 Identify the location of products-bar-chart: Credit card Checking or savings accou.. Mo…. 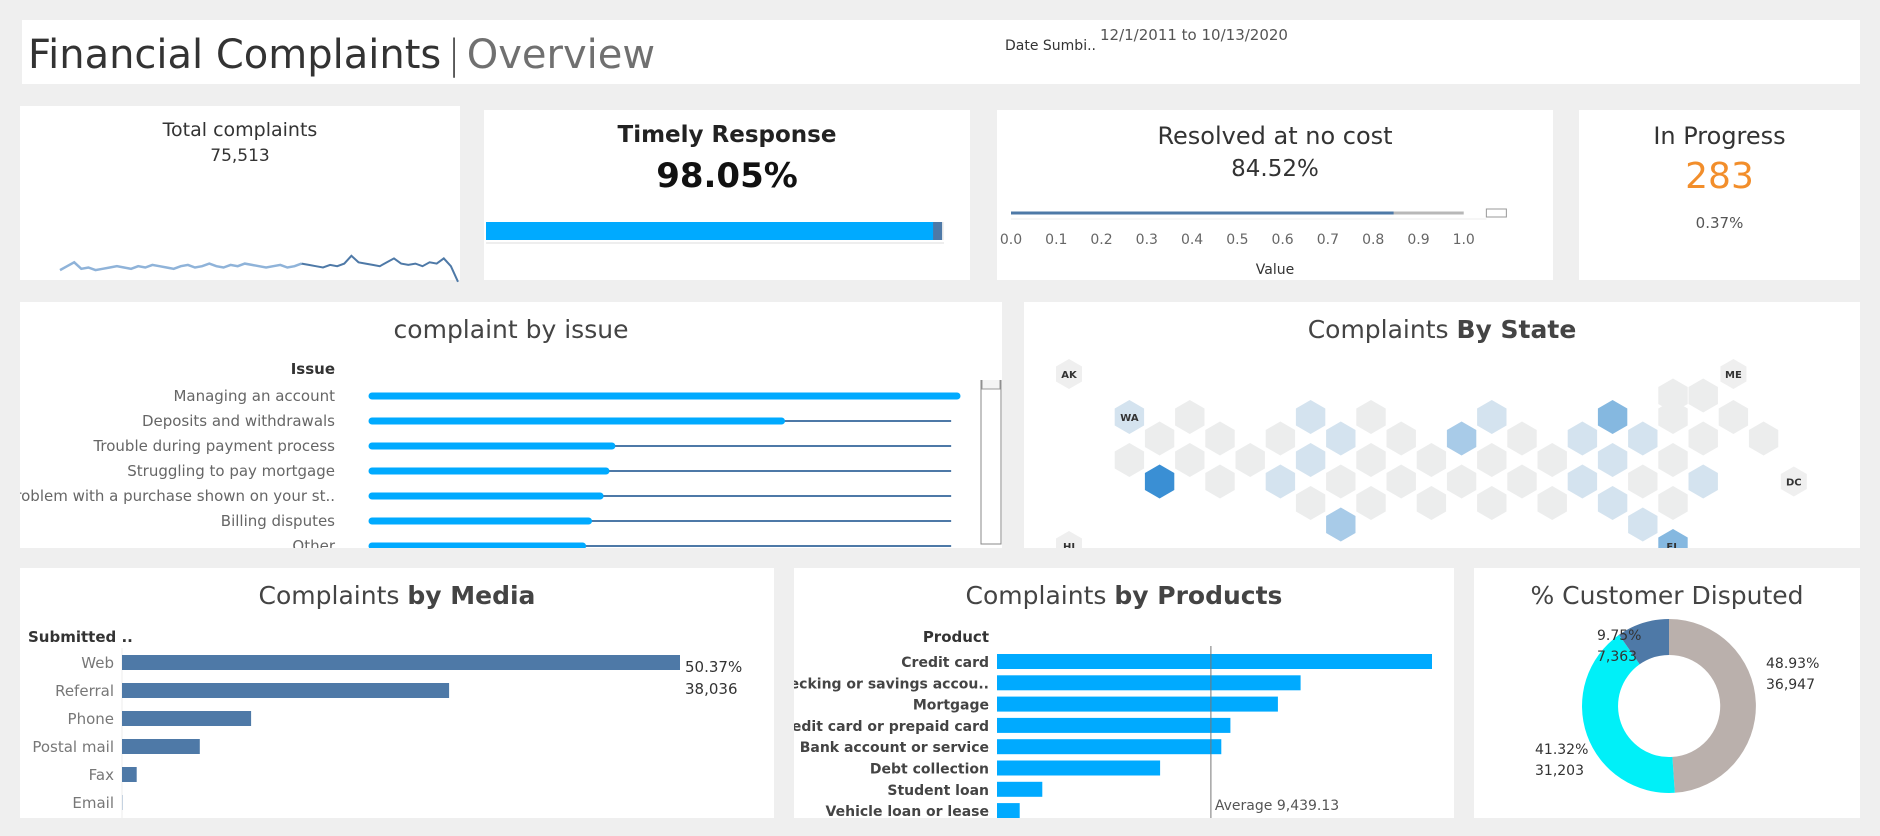
(1124, 732).